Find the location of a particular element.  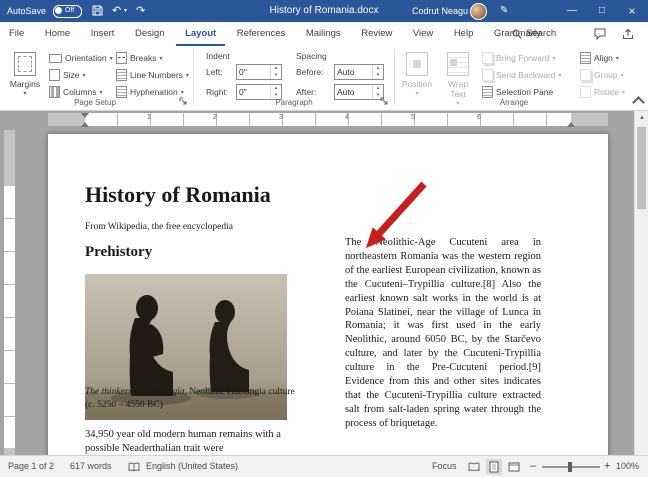

align-button: Align ▾ is located at coordinates (599, 58).